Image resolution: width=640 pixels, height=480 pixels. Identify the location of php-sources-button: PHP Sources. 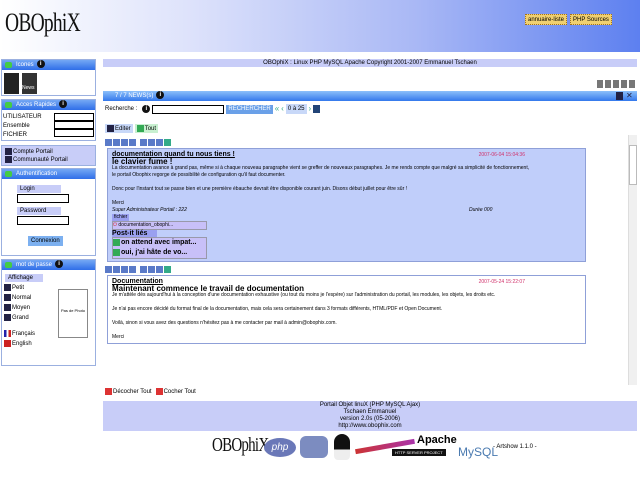
(591, 19).